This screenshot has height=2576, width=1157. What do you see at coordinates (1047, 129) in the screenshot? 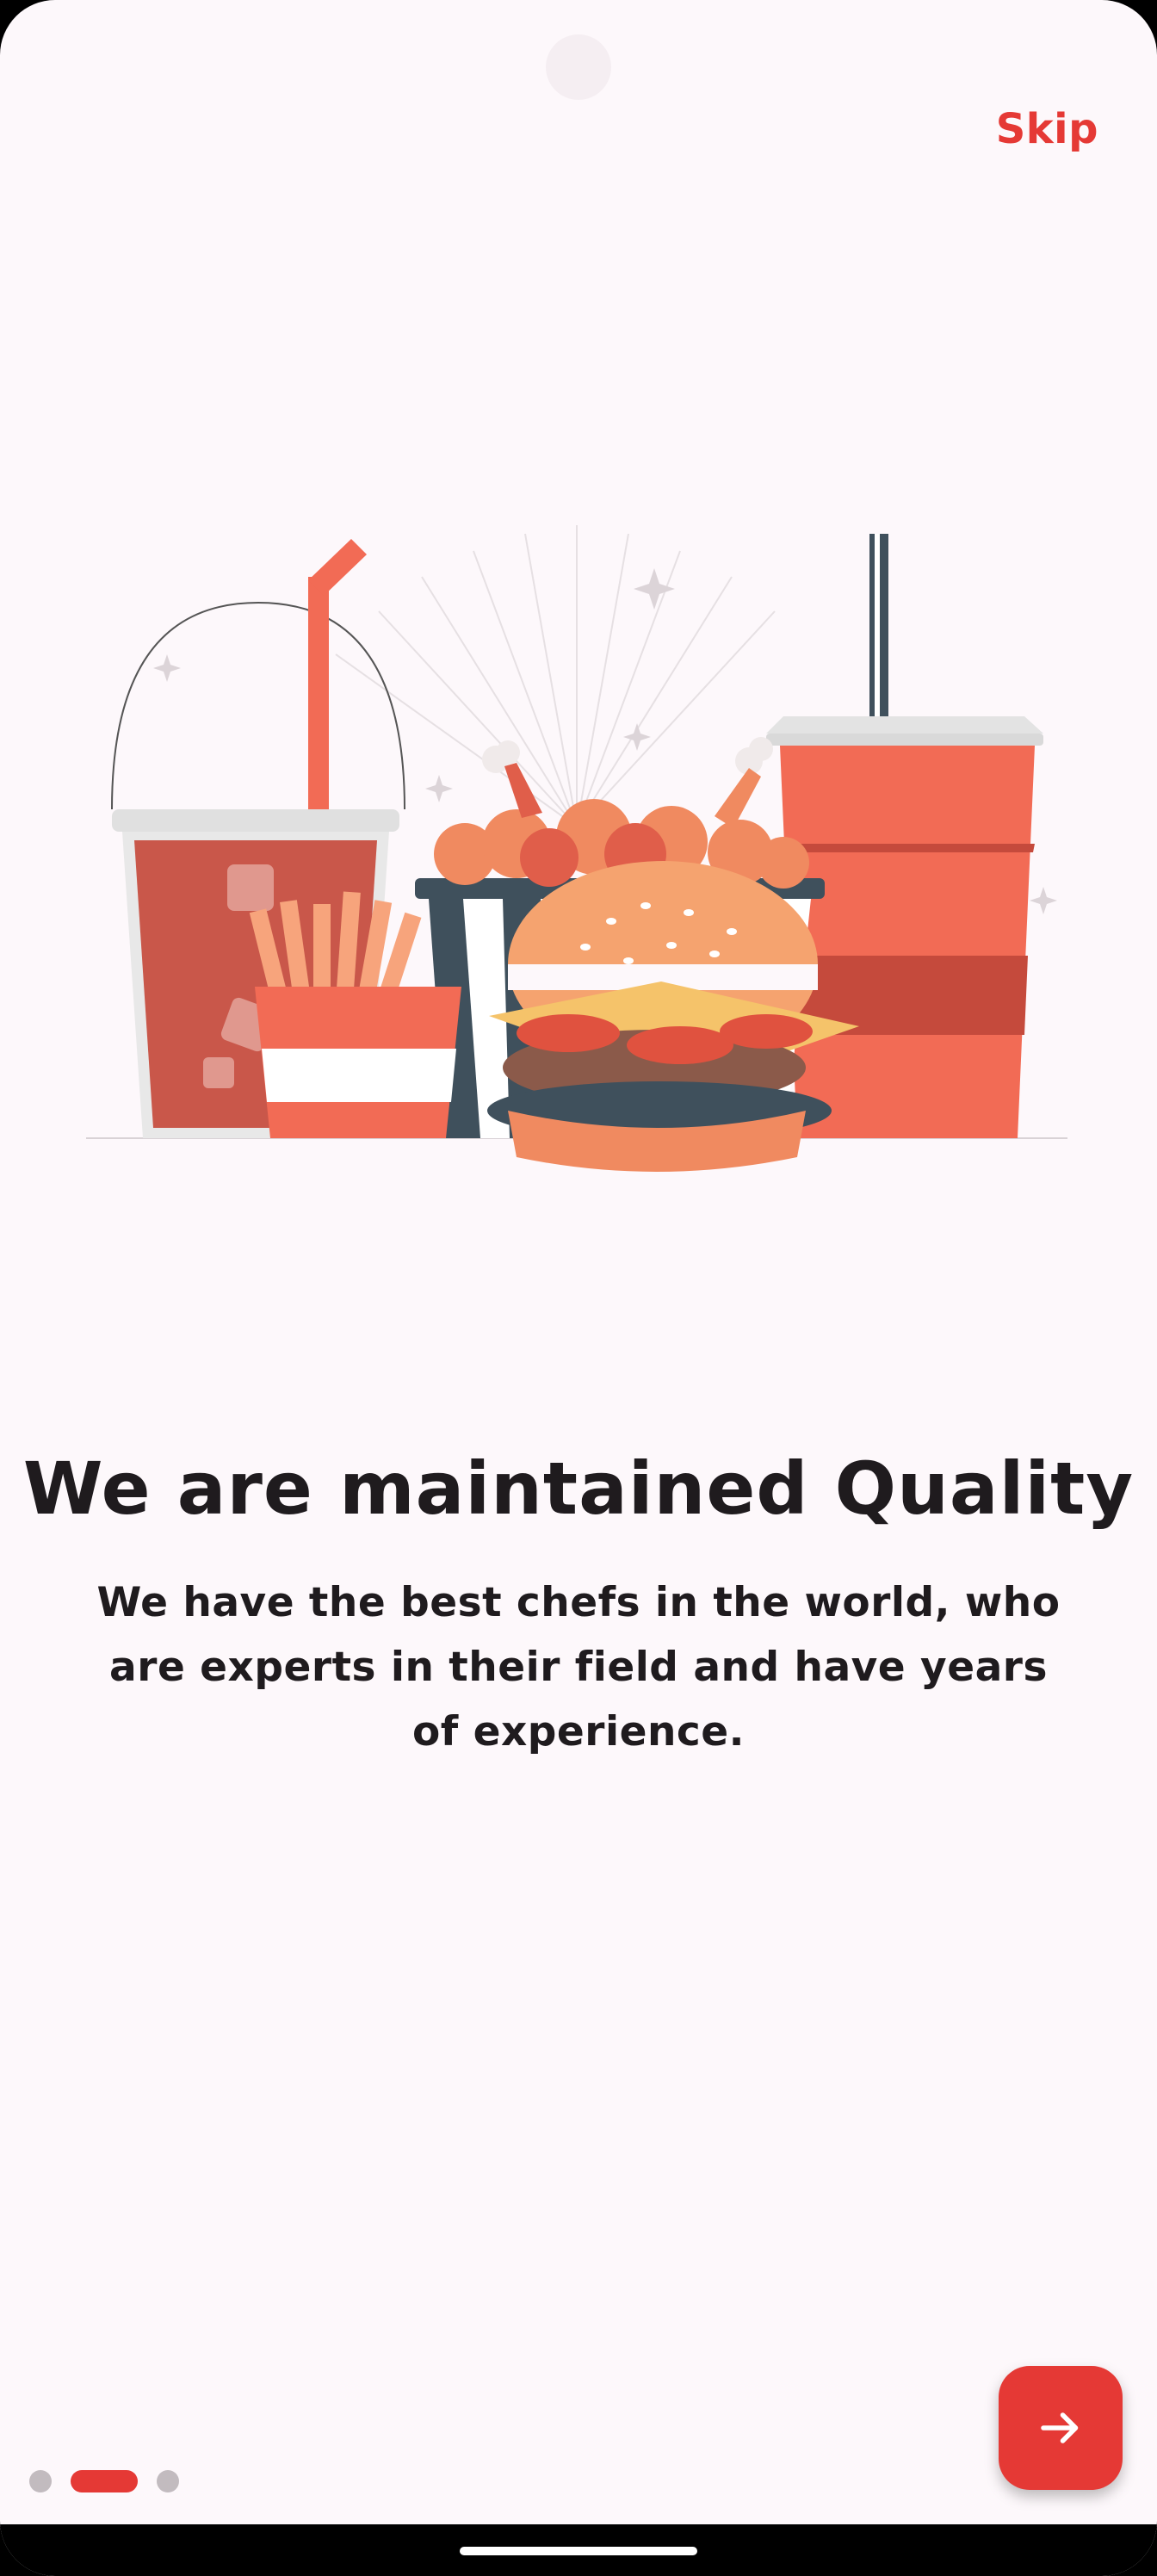
I see `skip-button: Skip` at bounding box center [1047, 129].